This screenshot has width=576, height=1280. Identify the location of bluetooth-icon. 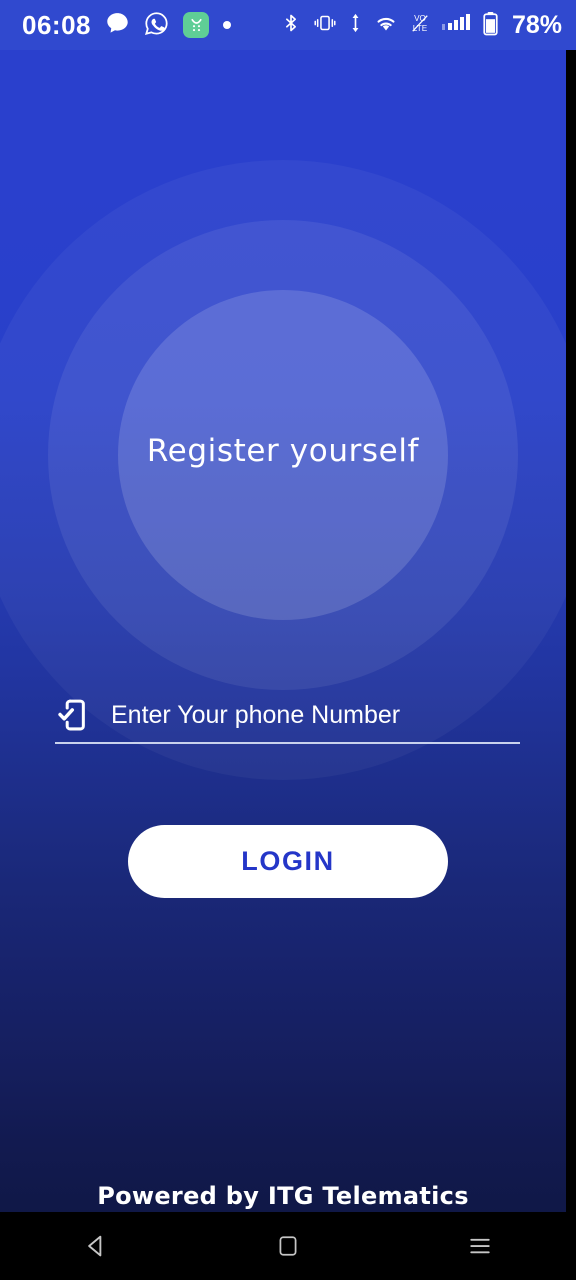
(291, 25).